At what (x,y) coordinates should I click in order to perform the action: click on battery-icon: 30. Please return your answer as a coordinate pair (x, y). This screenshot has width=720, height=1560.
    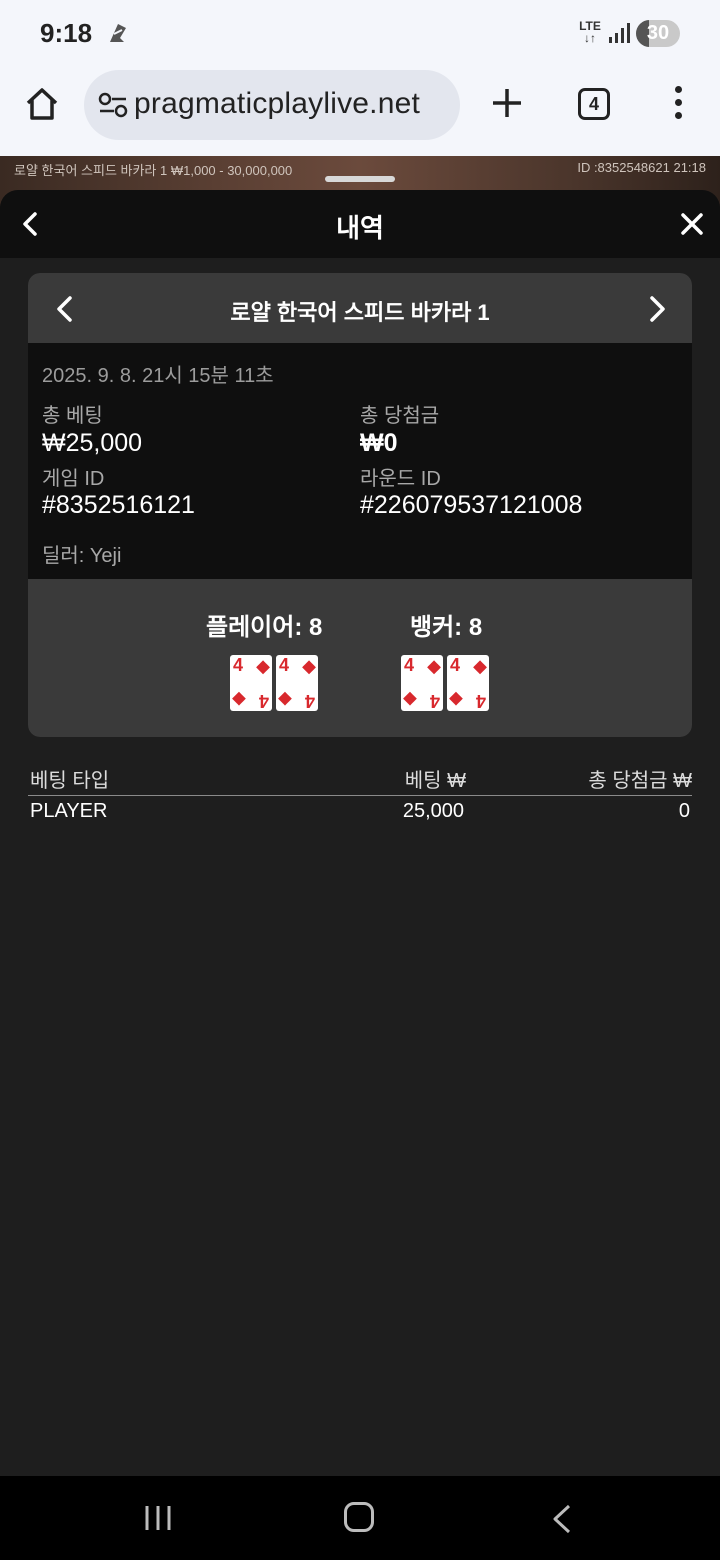
    Looking at the image, I should click on (658, 33).